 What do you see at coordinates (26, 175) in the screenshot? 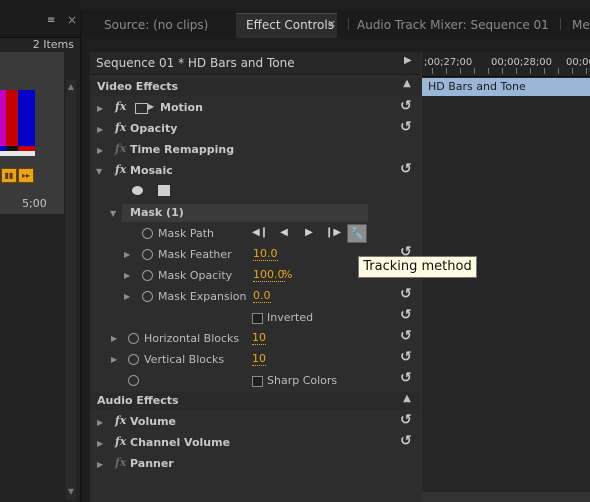
I see `audio-clip-icon: ▸▸` at bounding box center [26, 175].